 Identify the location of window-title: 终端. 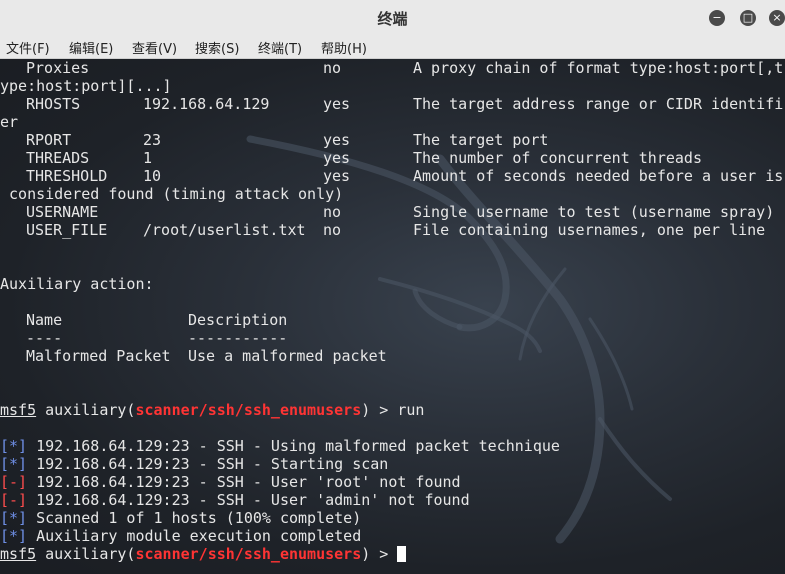
(392, 19).